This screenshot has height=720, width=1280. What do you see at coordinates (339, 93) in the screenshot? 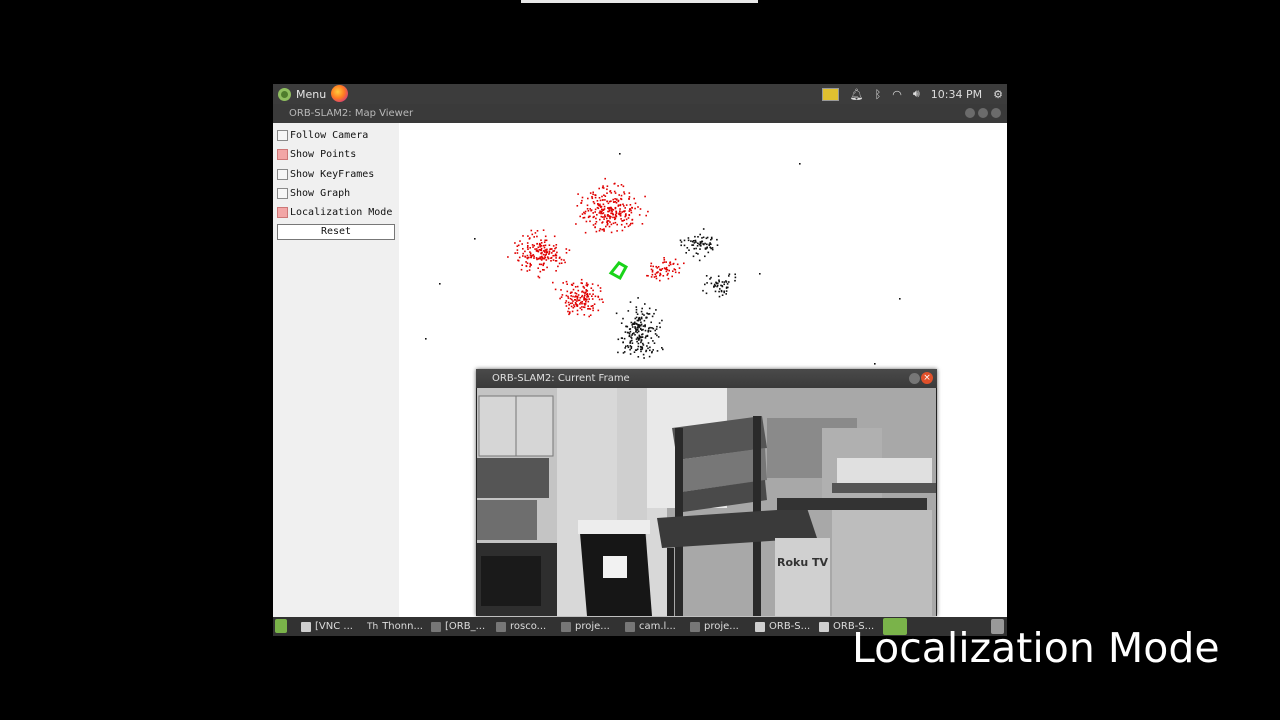
I see `firefox-icon` at bounding box center [339, 93].